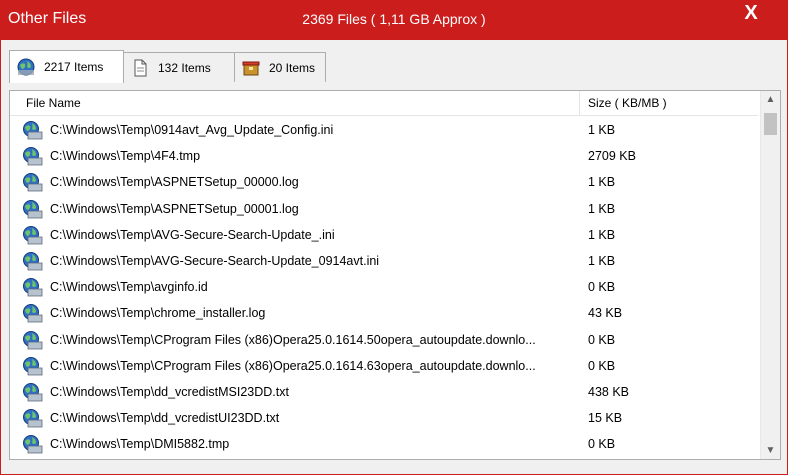 This screenshot has height=475, width=788. What do you see at coordinates (751, 14) in the screenshot?
I see `close-button: X` at bounding box center [751, 14].